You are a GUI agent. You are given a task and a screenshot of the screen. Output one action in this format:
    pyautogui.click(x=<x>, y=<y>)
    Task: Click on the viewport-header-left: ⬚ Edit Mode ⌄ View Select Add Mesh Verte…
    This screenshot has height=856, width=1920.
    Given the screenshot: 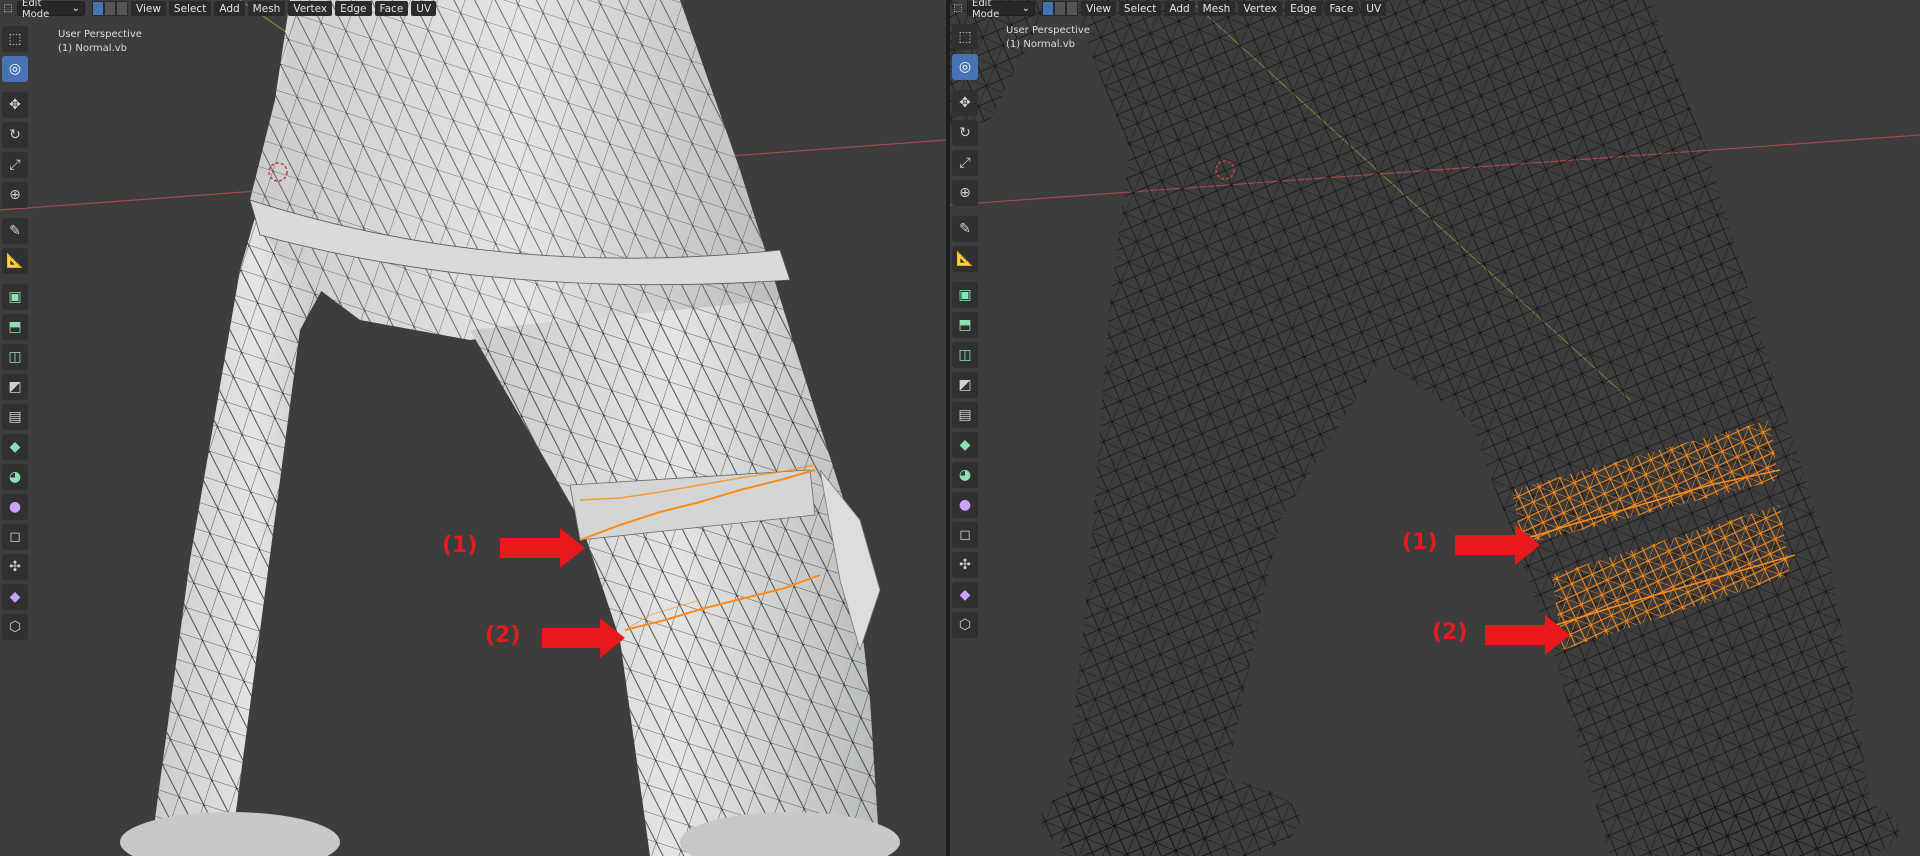 What is the action you would take?
    pyautogui.click(x=218, y=10)
    